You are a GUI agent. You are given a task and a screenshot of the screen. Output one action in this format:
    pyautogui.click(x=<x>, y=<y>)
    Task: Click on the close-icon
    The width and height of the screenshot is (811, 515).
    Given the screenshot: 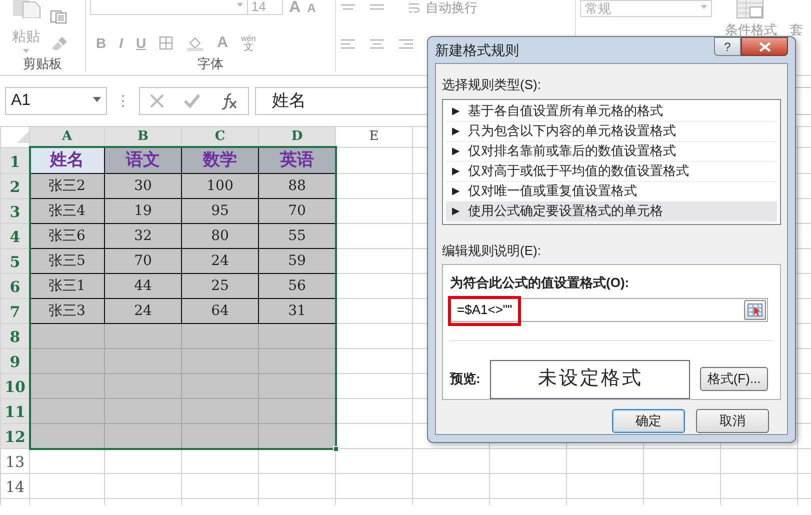 What is the action you would take?
    pyautogui.click(x=765, y=47)
    